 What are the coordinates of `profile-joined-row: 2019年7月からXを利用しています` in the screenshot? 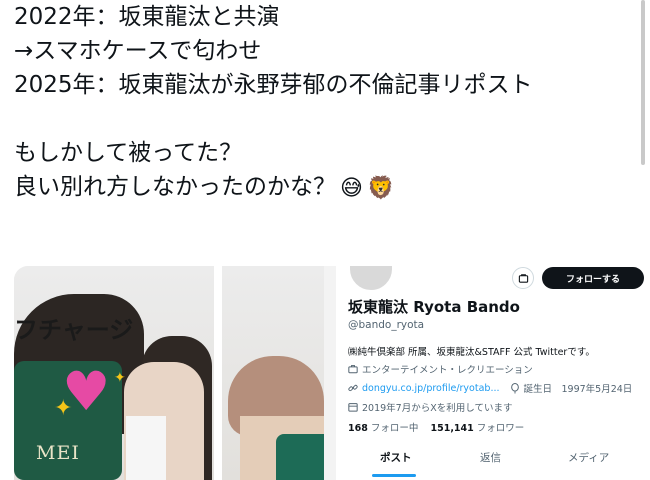 It's located at (430, 407).